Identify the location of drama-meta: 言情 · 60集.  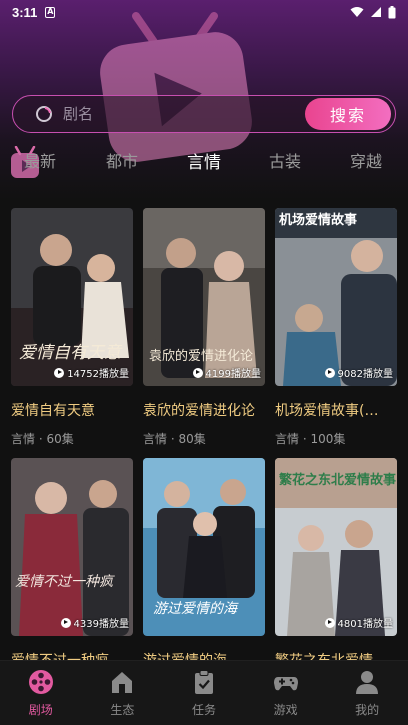
(42, 439).